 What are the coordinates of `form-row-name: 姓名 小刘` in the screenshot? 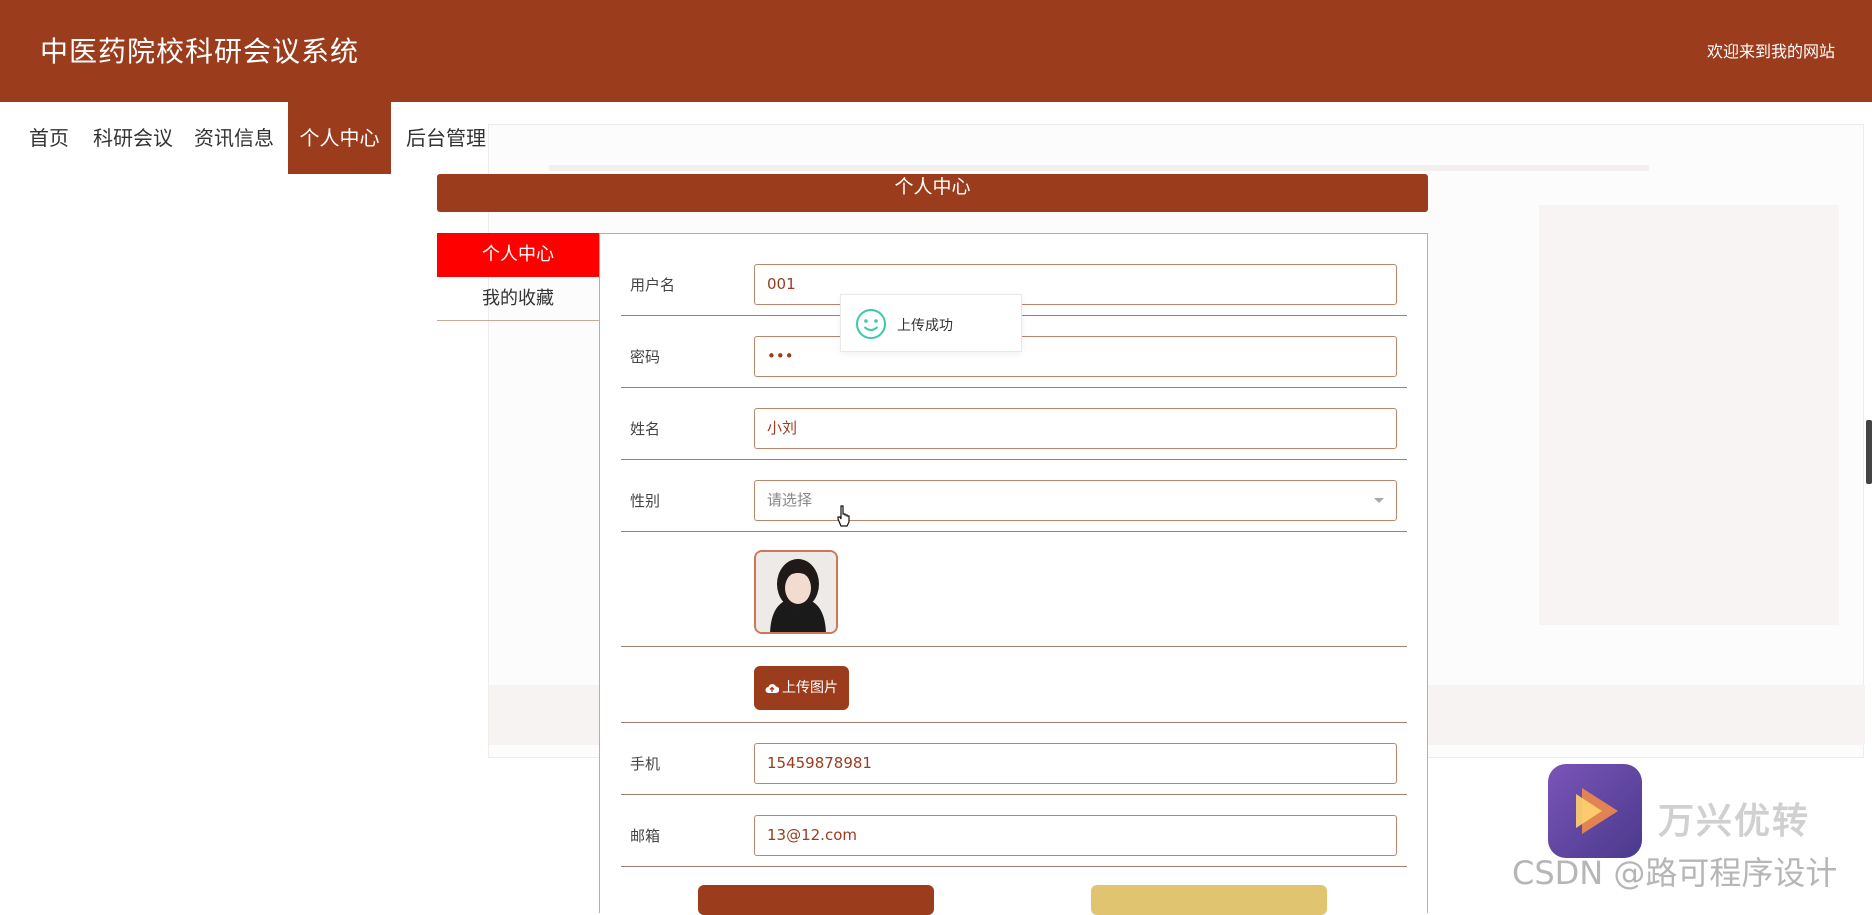 It's located at (1014, 424).